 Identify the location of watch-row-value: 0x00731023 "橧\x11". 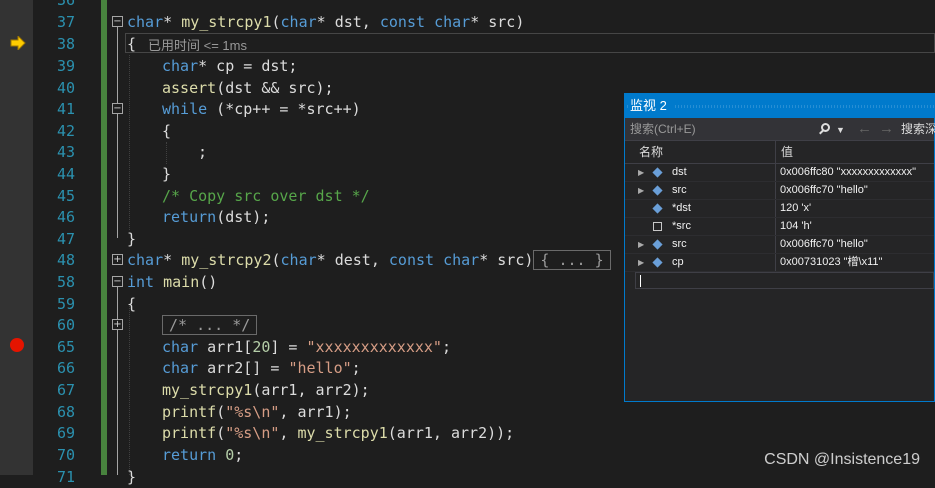
(831, 262).